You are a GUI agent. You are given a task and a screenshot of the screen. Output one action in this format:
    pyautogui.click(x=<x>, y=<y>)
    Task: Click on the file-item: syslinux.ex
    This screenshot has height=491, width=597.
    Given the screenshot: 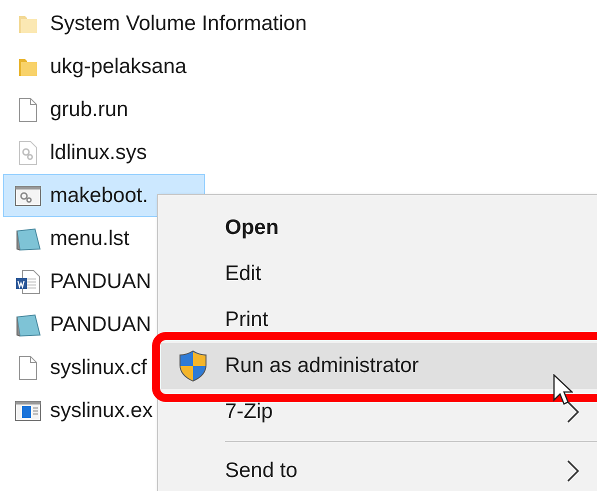 What is the action you would take?
    pyautogui.click(x=104, y=410)
    